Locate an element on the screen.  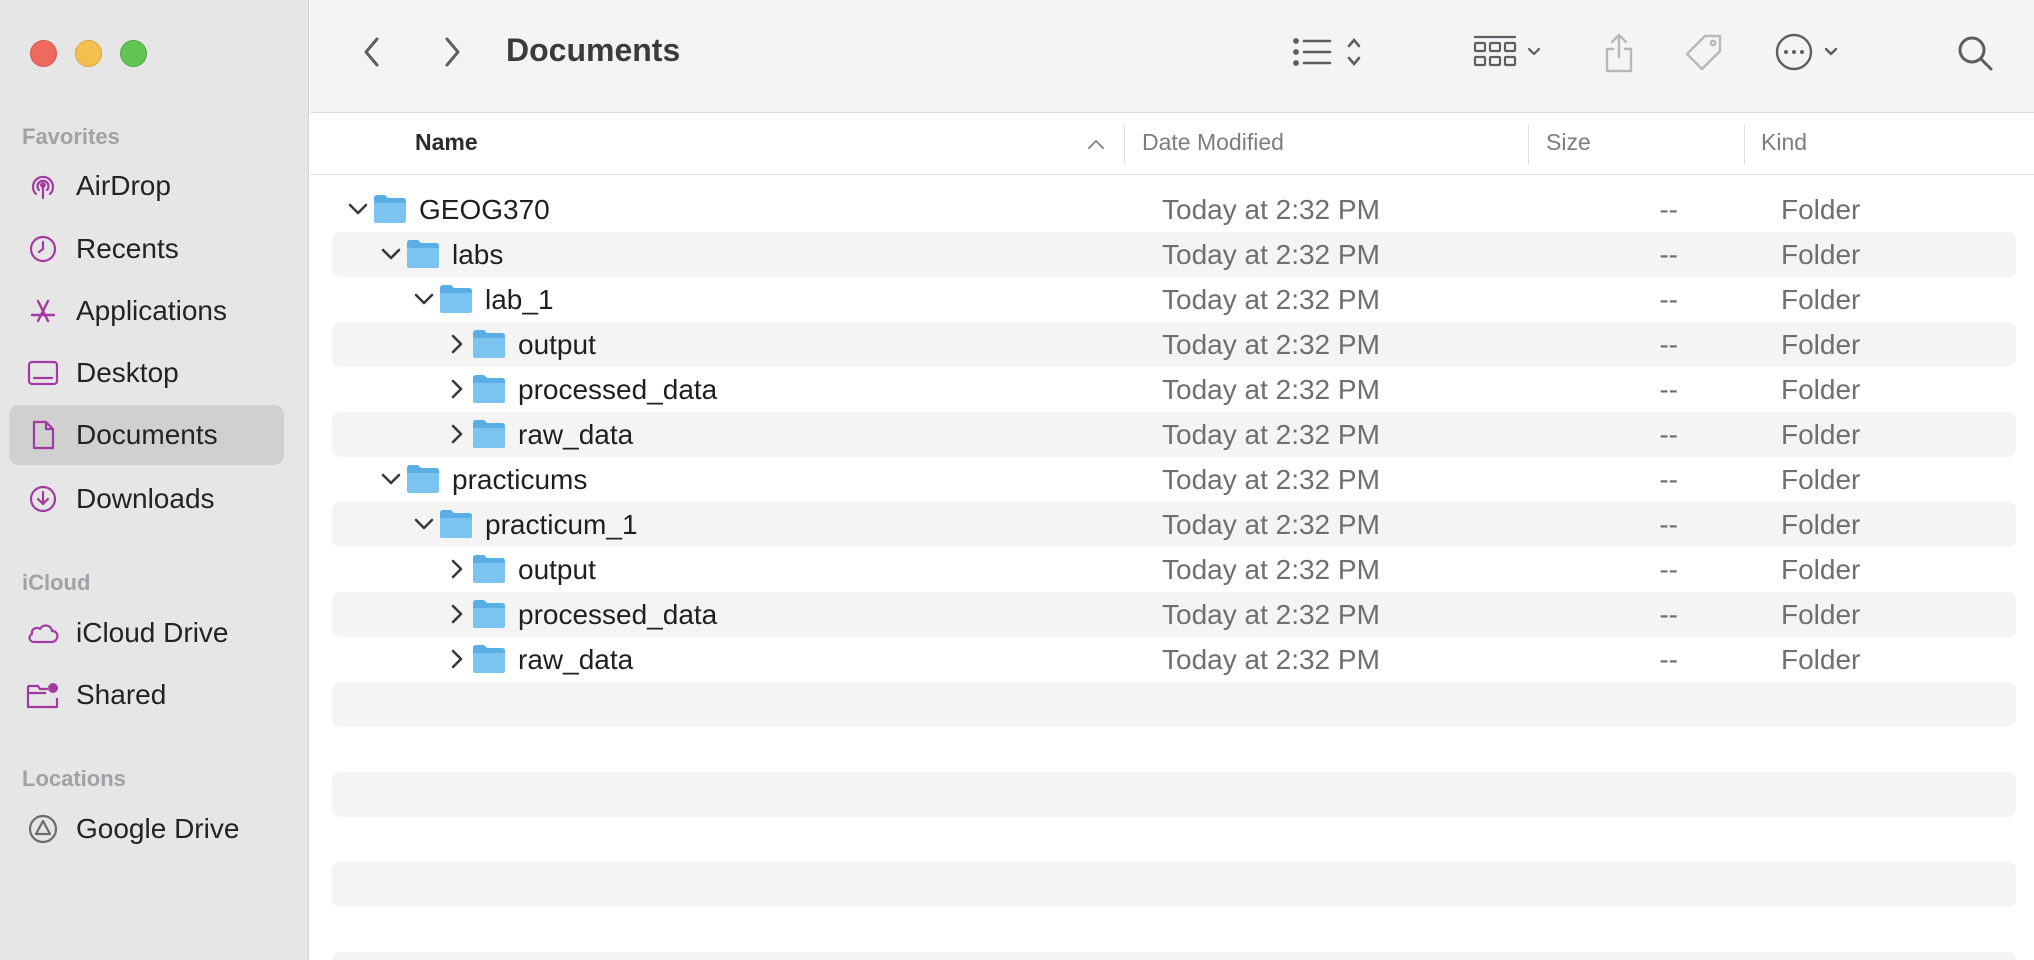
close-window-button is located at coordinates (43, 53).